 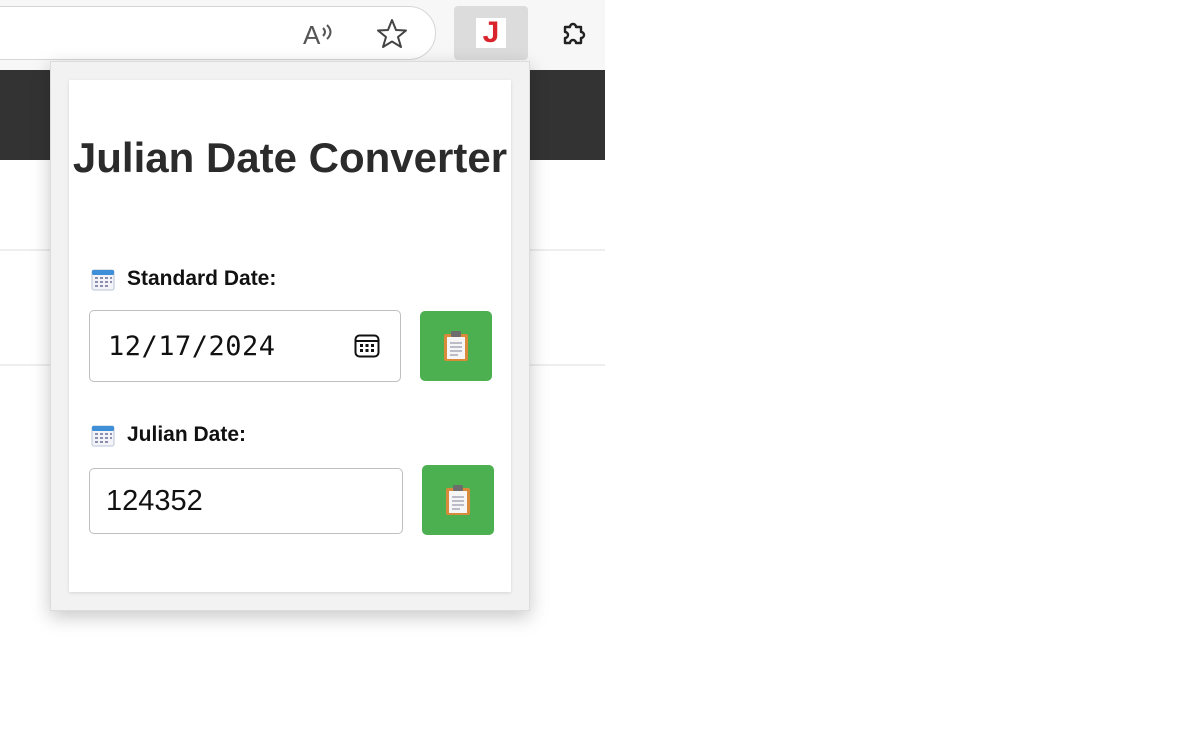 What do you see at coordinates (290, 157) in the screenshot?
I see `popup-title: Julian Date Converter` at bounding box center [290, 157].